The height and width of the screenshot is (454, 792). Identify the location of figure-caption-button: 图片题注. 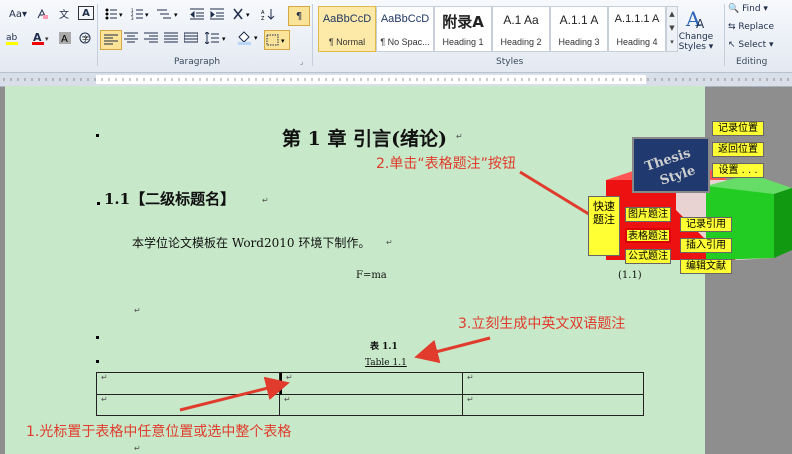
(648, 214).